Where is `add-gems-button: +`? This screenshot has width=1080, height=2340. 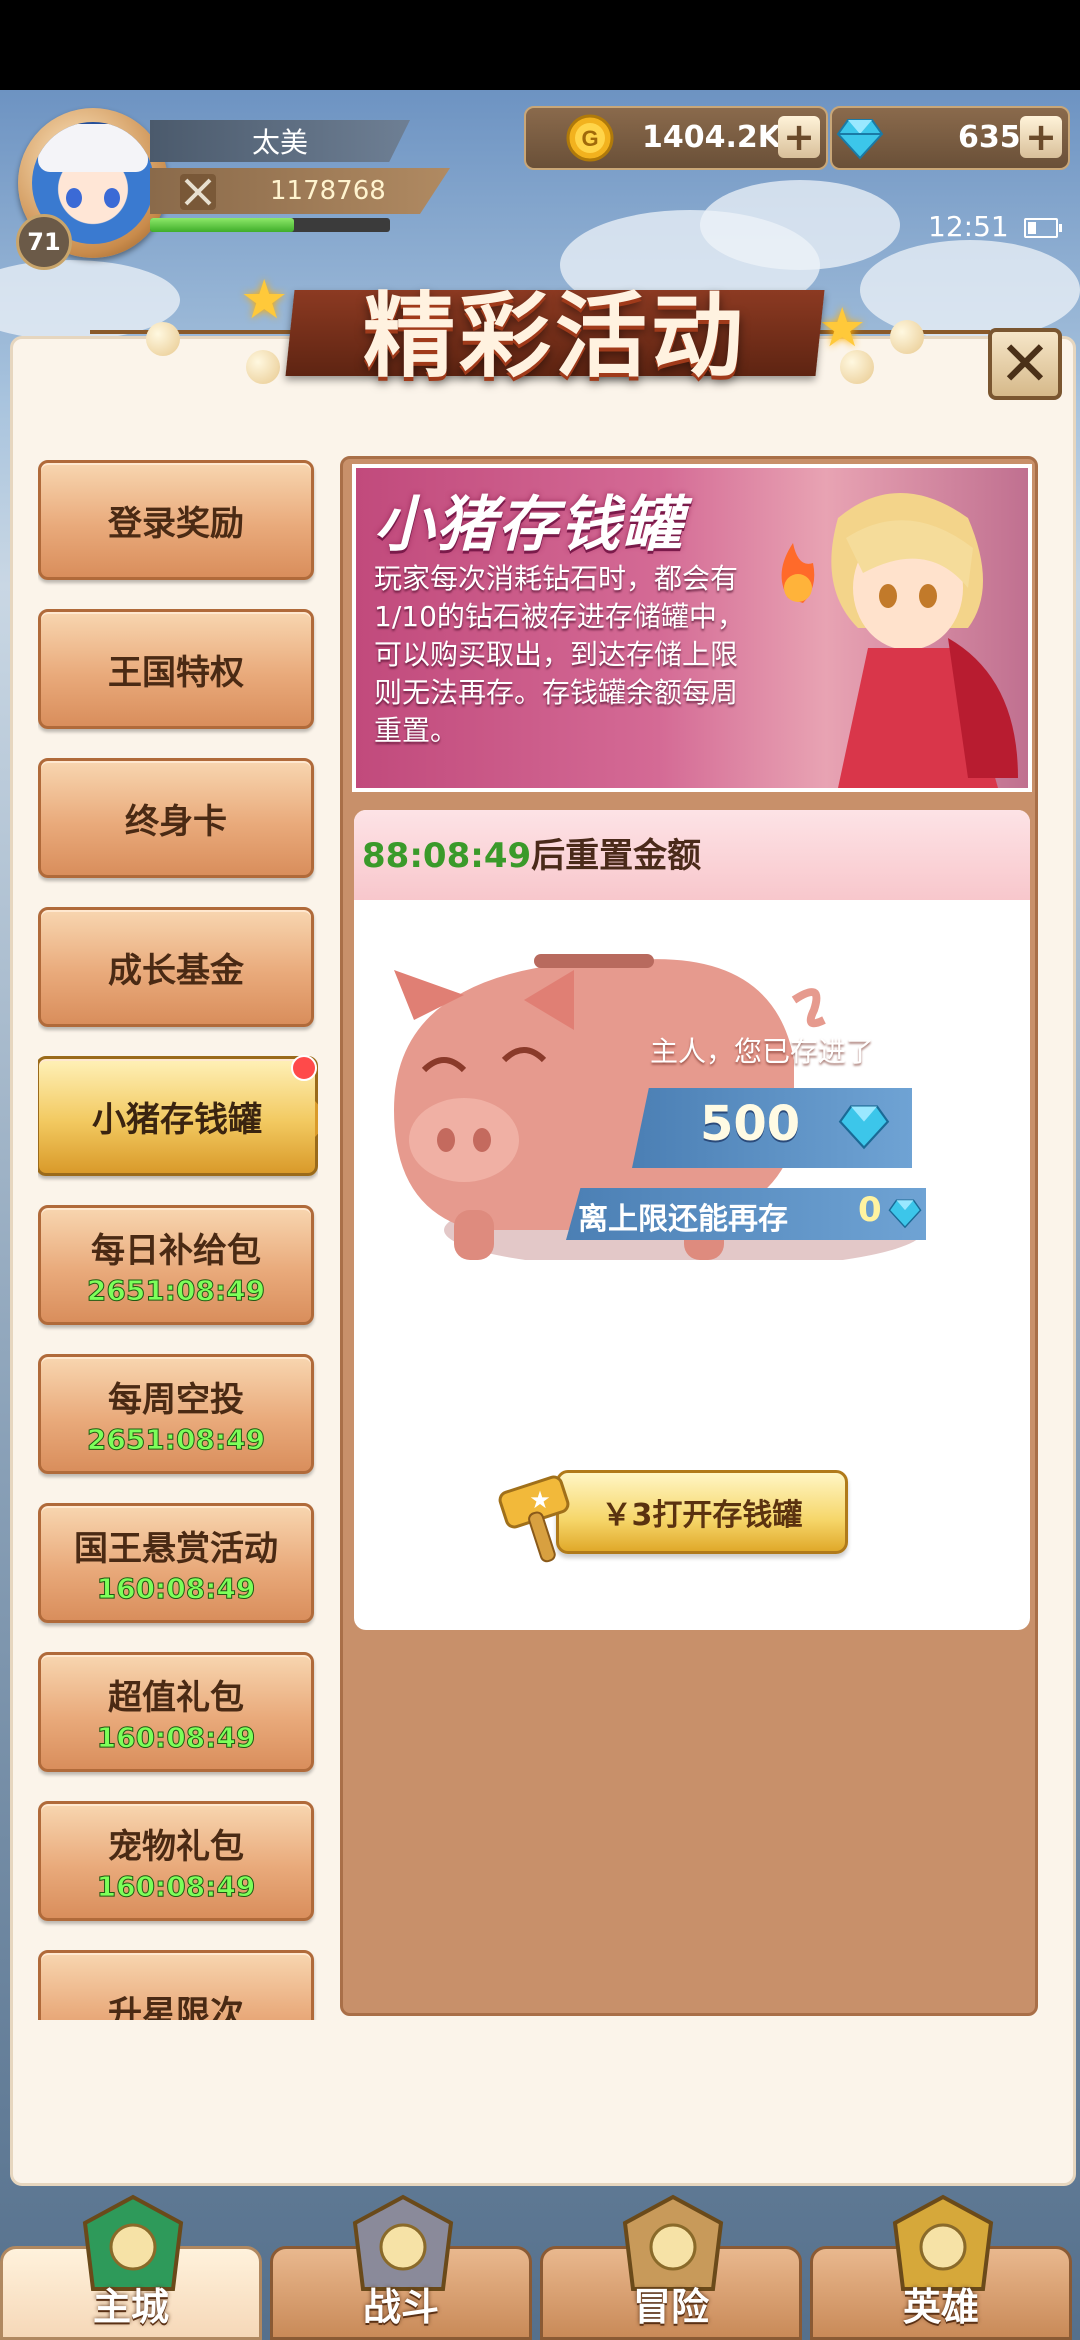 add-gems-button: + is located at coordinates (1041, 137).